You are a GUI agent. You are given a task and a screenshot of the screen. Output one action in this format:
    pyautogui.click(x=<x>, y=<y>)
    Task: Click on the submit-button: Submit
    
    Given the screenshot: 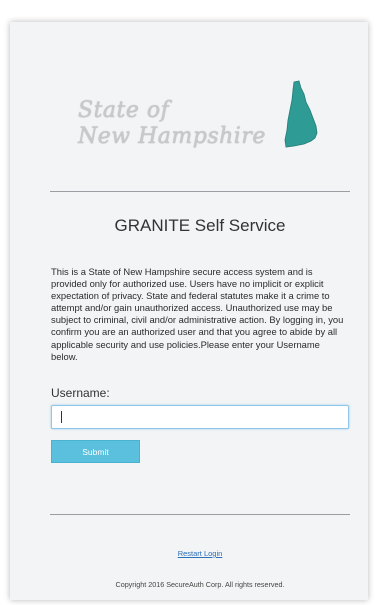 What is the action you would take?
    pyautogui.click(x=95, y=451)
    